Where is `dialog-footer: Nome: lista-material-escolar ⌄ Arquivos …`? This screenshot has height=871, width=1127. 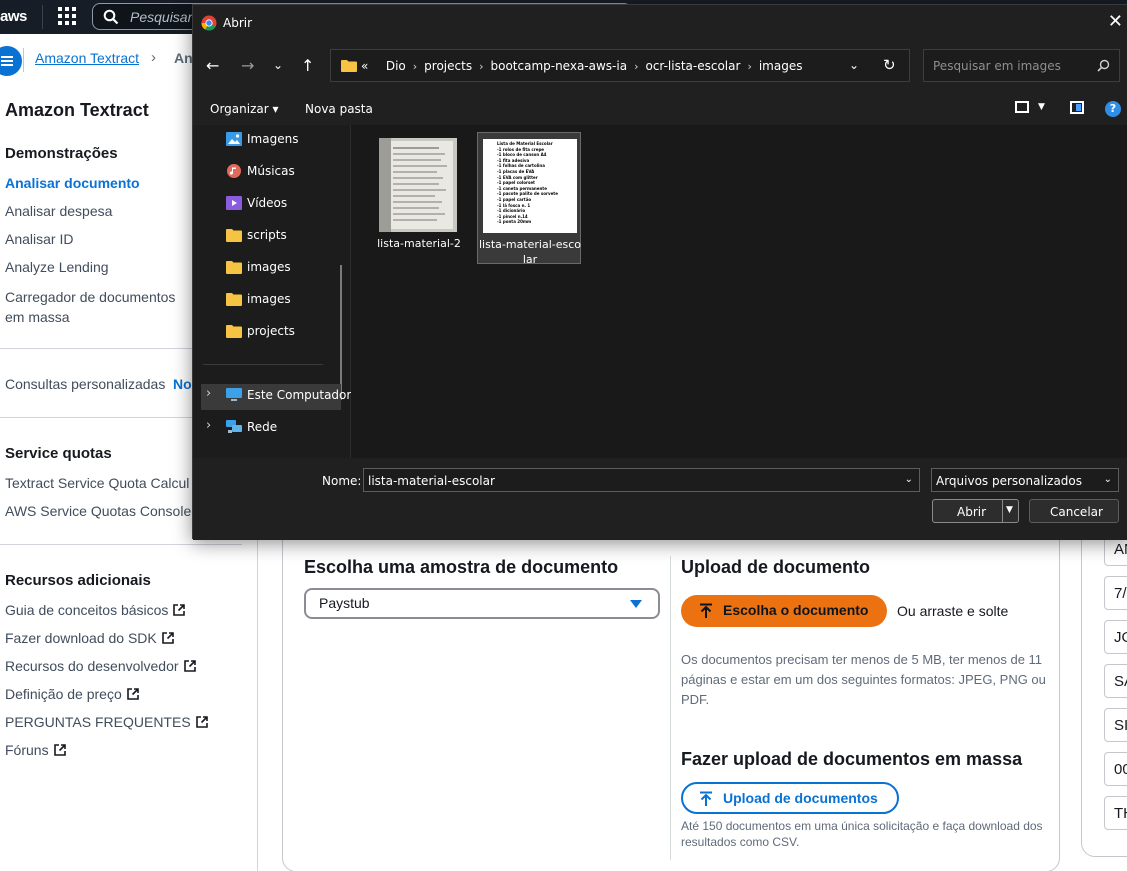
dialog-footer: Nome: lista-material-escolar ⌄ Arquivos … is located at coordinates (660, 499).